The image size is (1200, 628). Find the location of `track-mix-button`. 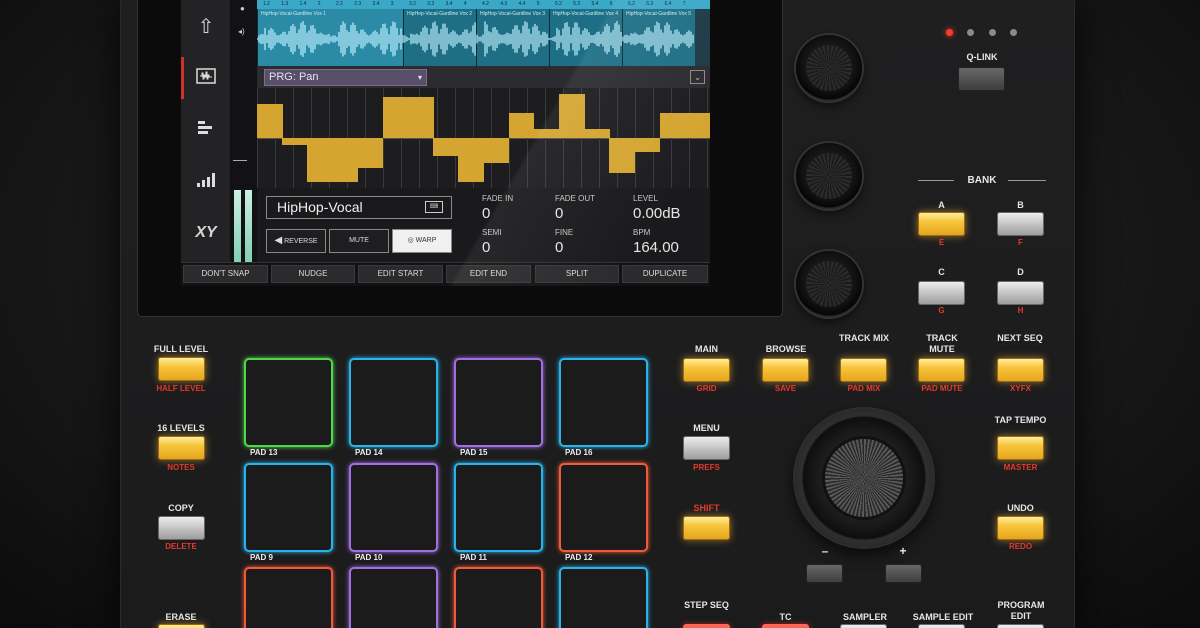

track-mix-button is located at coordinates (863, 370).